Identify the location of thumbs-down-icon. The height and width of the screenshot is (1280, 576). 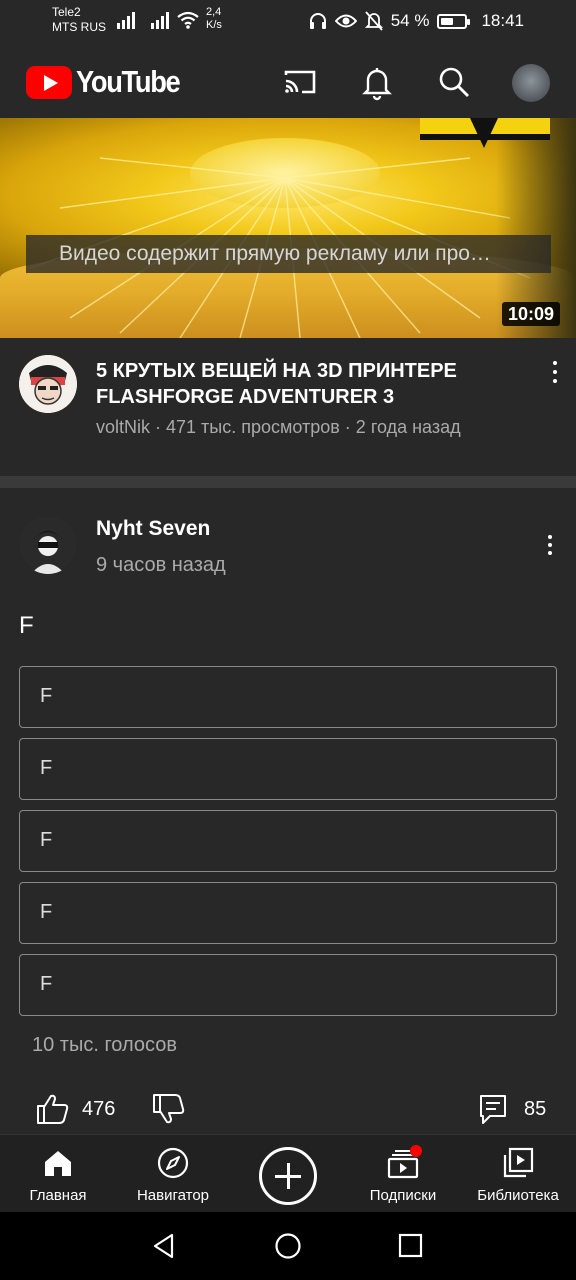
(169, 1109).